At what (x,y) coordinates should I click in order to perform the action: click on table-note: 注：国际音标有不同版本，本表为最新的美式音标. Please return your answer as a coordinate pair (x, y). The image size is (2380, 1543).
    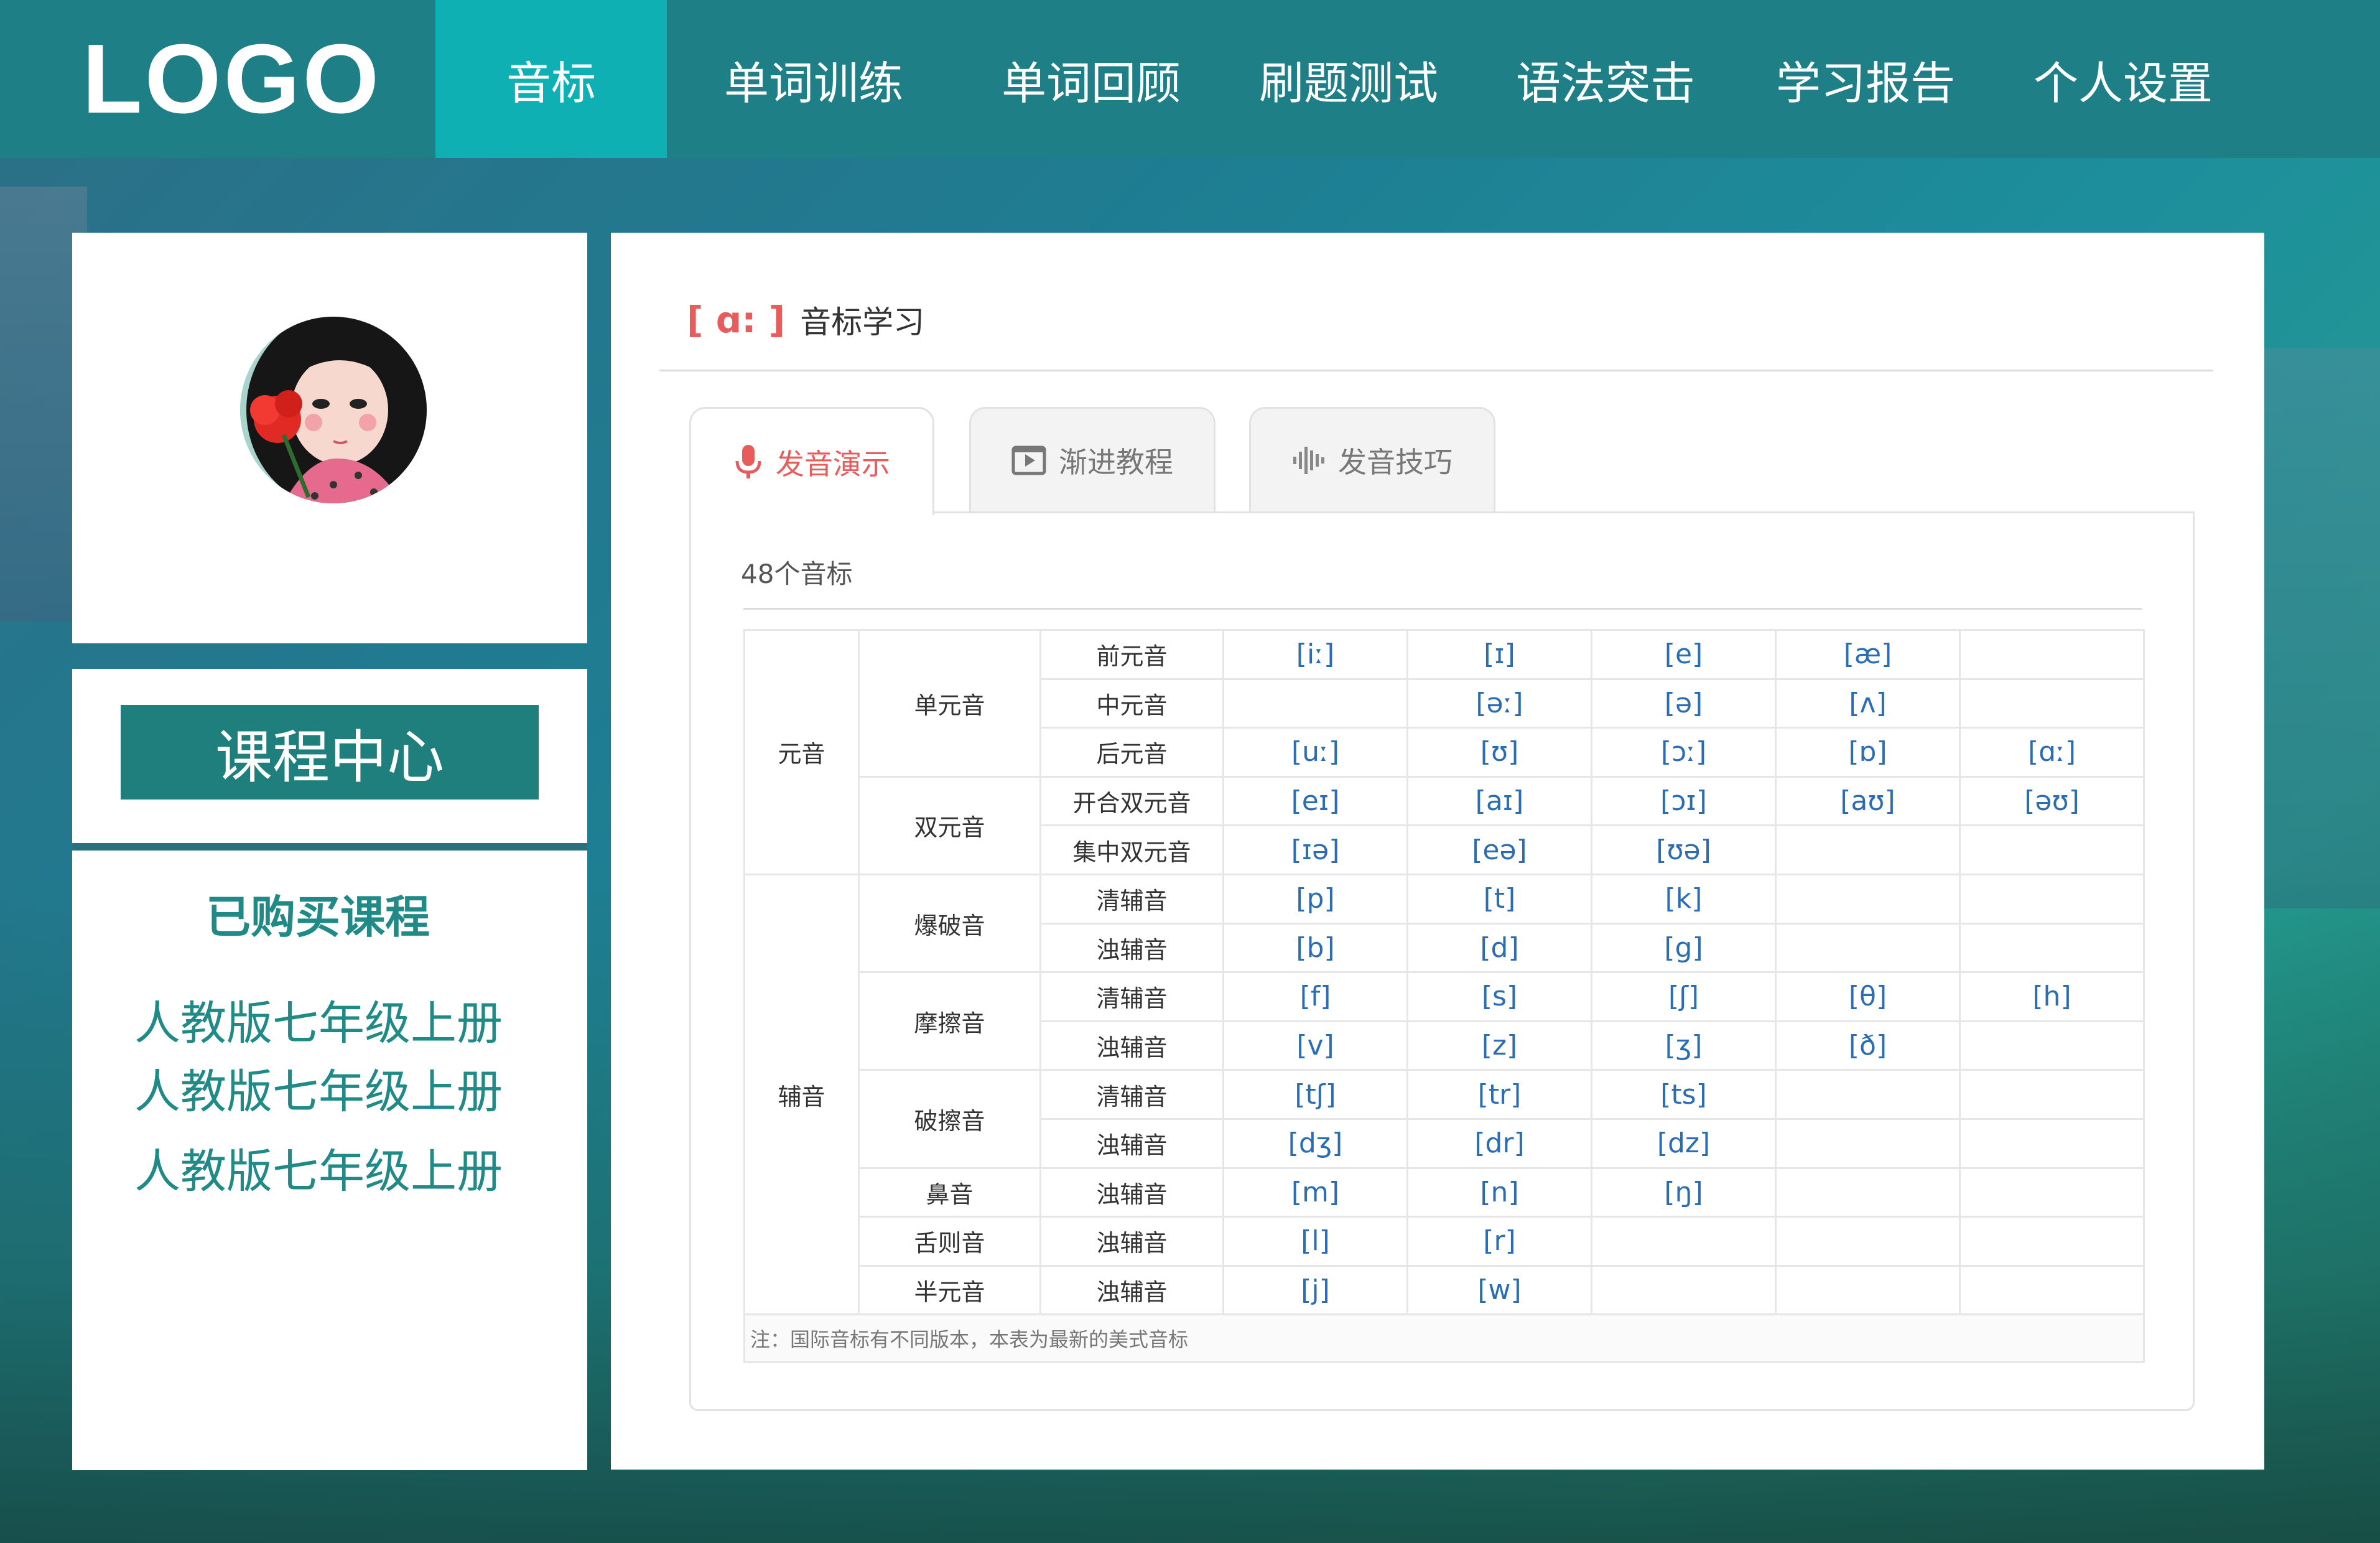
    Looking at the image, I should click on (1444, 1338).